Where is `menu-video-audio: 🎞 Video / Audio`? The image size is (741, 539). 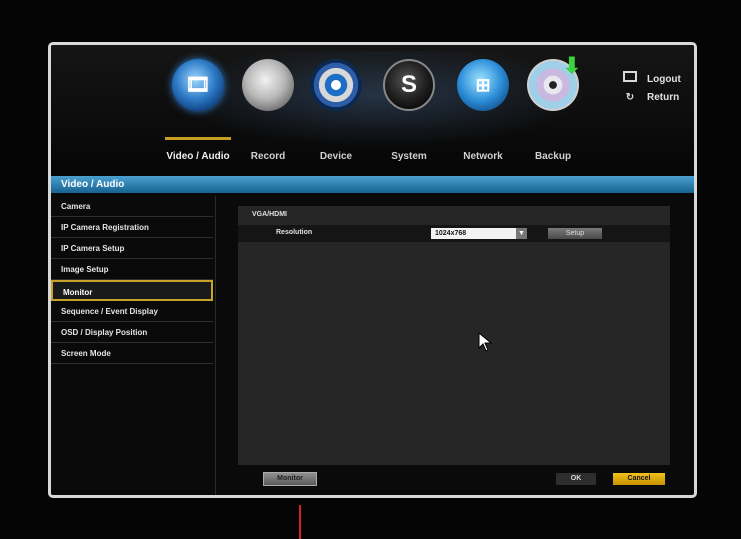 menu-video-audio: 🎞 Video / Audio is located at coordinates (198, 110).